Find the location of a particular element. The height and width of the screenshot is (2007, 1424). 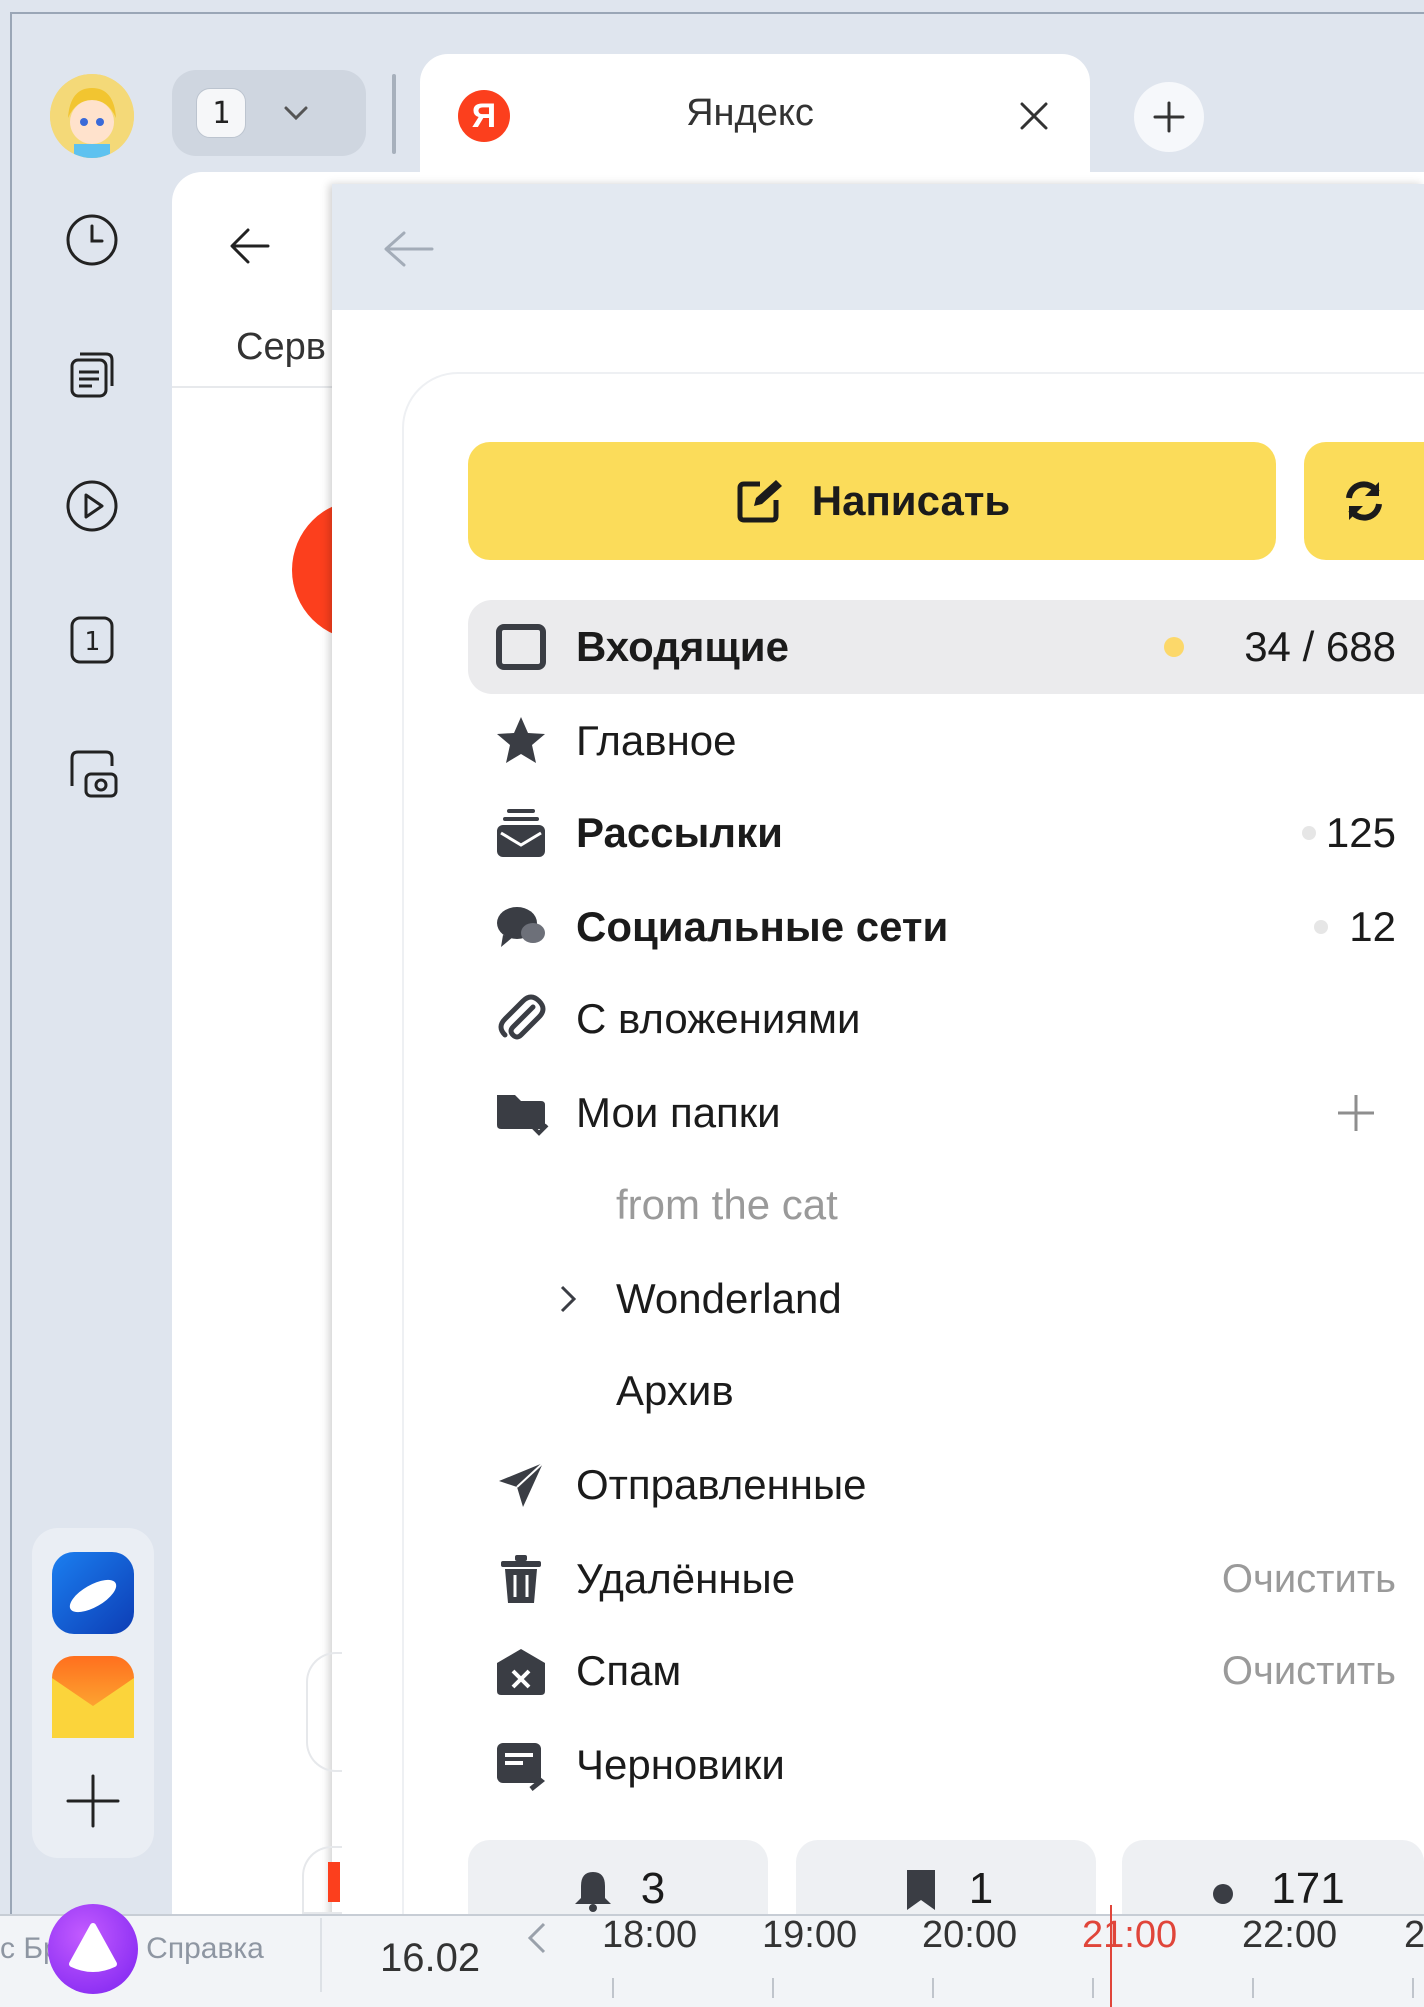

star-icon is located at coordinates (521, 741).